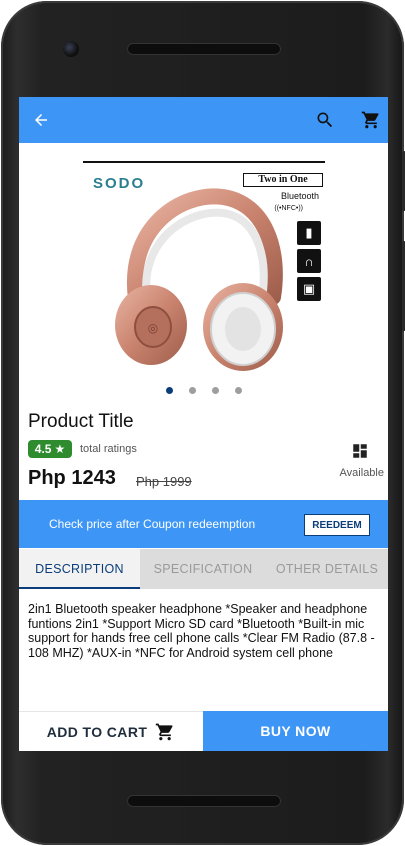  Describe the element at coordinates (97, 731) in the screenshot. I see `add-to-cart-label: ADD TO CART` at that location.